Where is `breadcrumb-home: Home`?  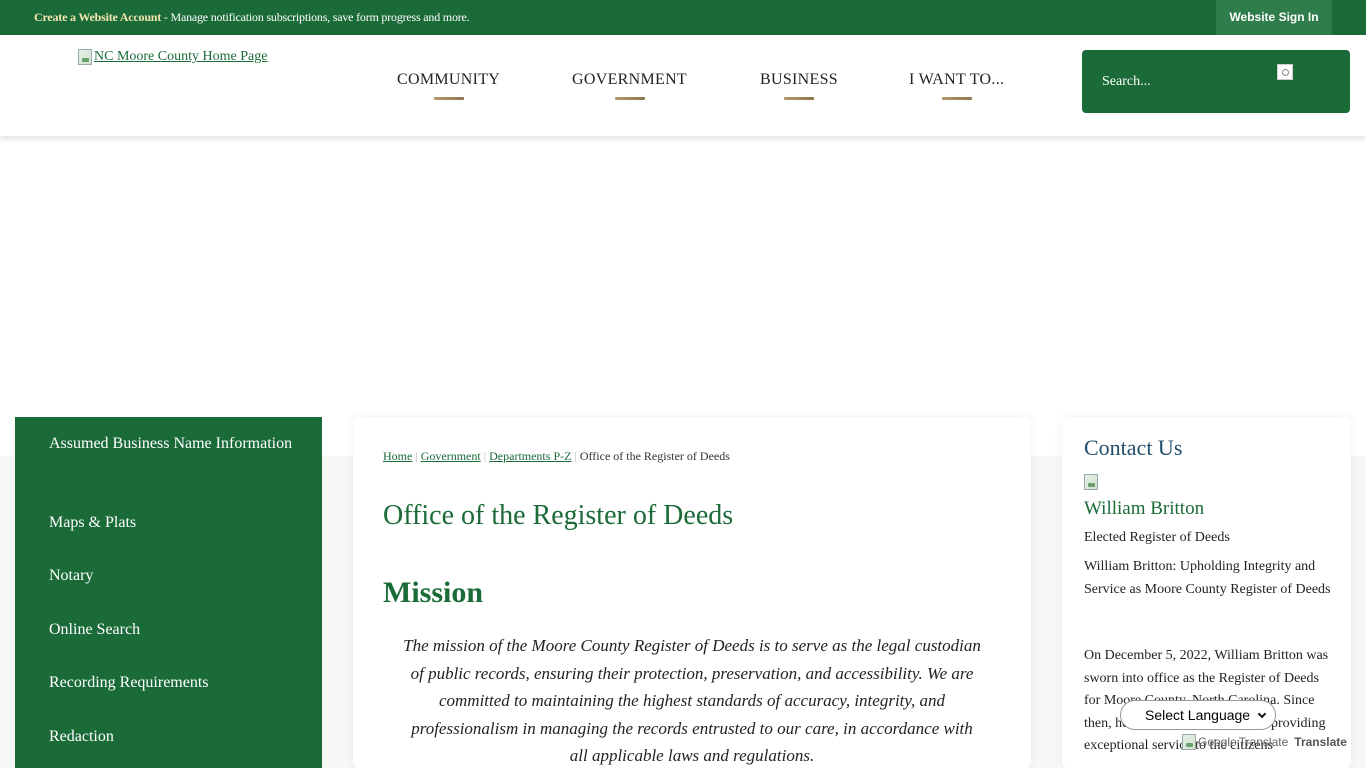 breadcrumb-home: Home is located at coordinates (397, 456).